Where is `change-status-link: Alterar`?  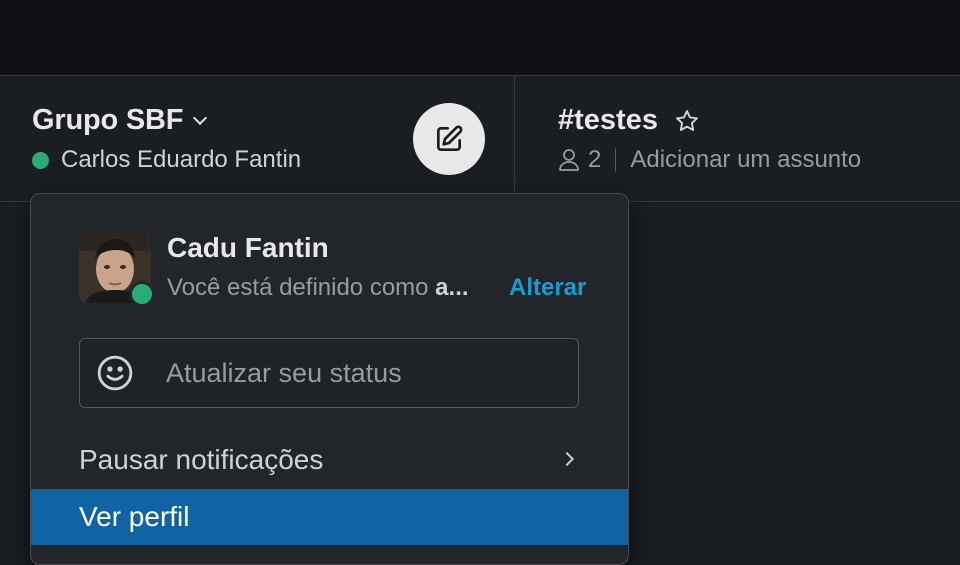
change-status-link: Alterar is located at coordinates (547, 288).